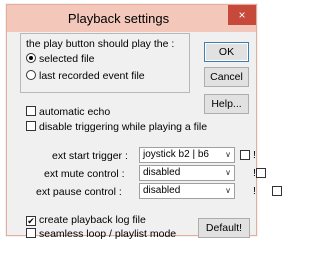 The height and width of the screenshot is (259, 320). What do you see at coordinates (162, 172) in the screenshot?
I see `ext-mute-control-value: disabled` at bounding box center [162, 172].